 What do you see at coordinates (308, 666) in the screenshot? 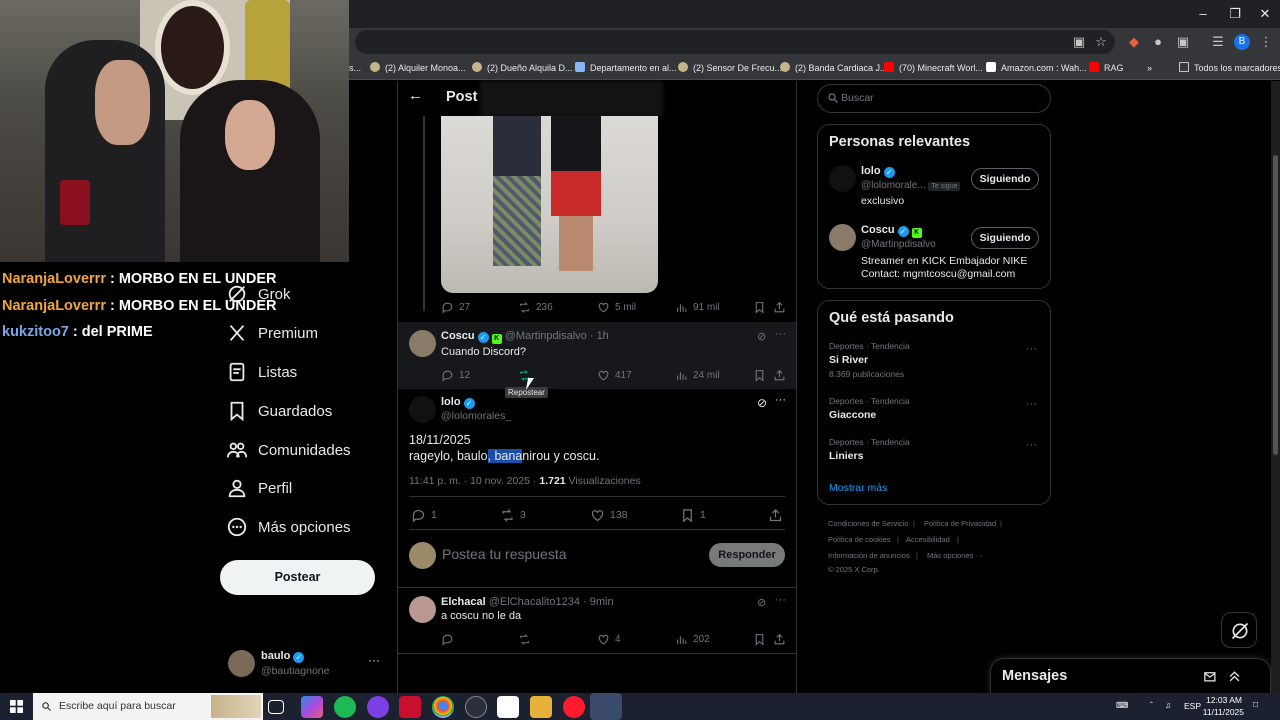
I see `account-switcher: baulo ✓ @bautiagnone ···` at bounding box center [308, 666].